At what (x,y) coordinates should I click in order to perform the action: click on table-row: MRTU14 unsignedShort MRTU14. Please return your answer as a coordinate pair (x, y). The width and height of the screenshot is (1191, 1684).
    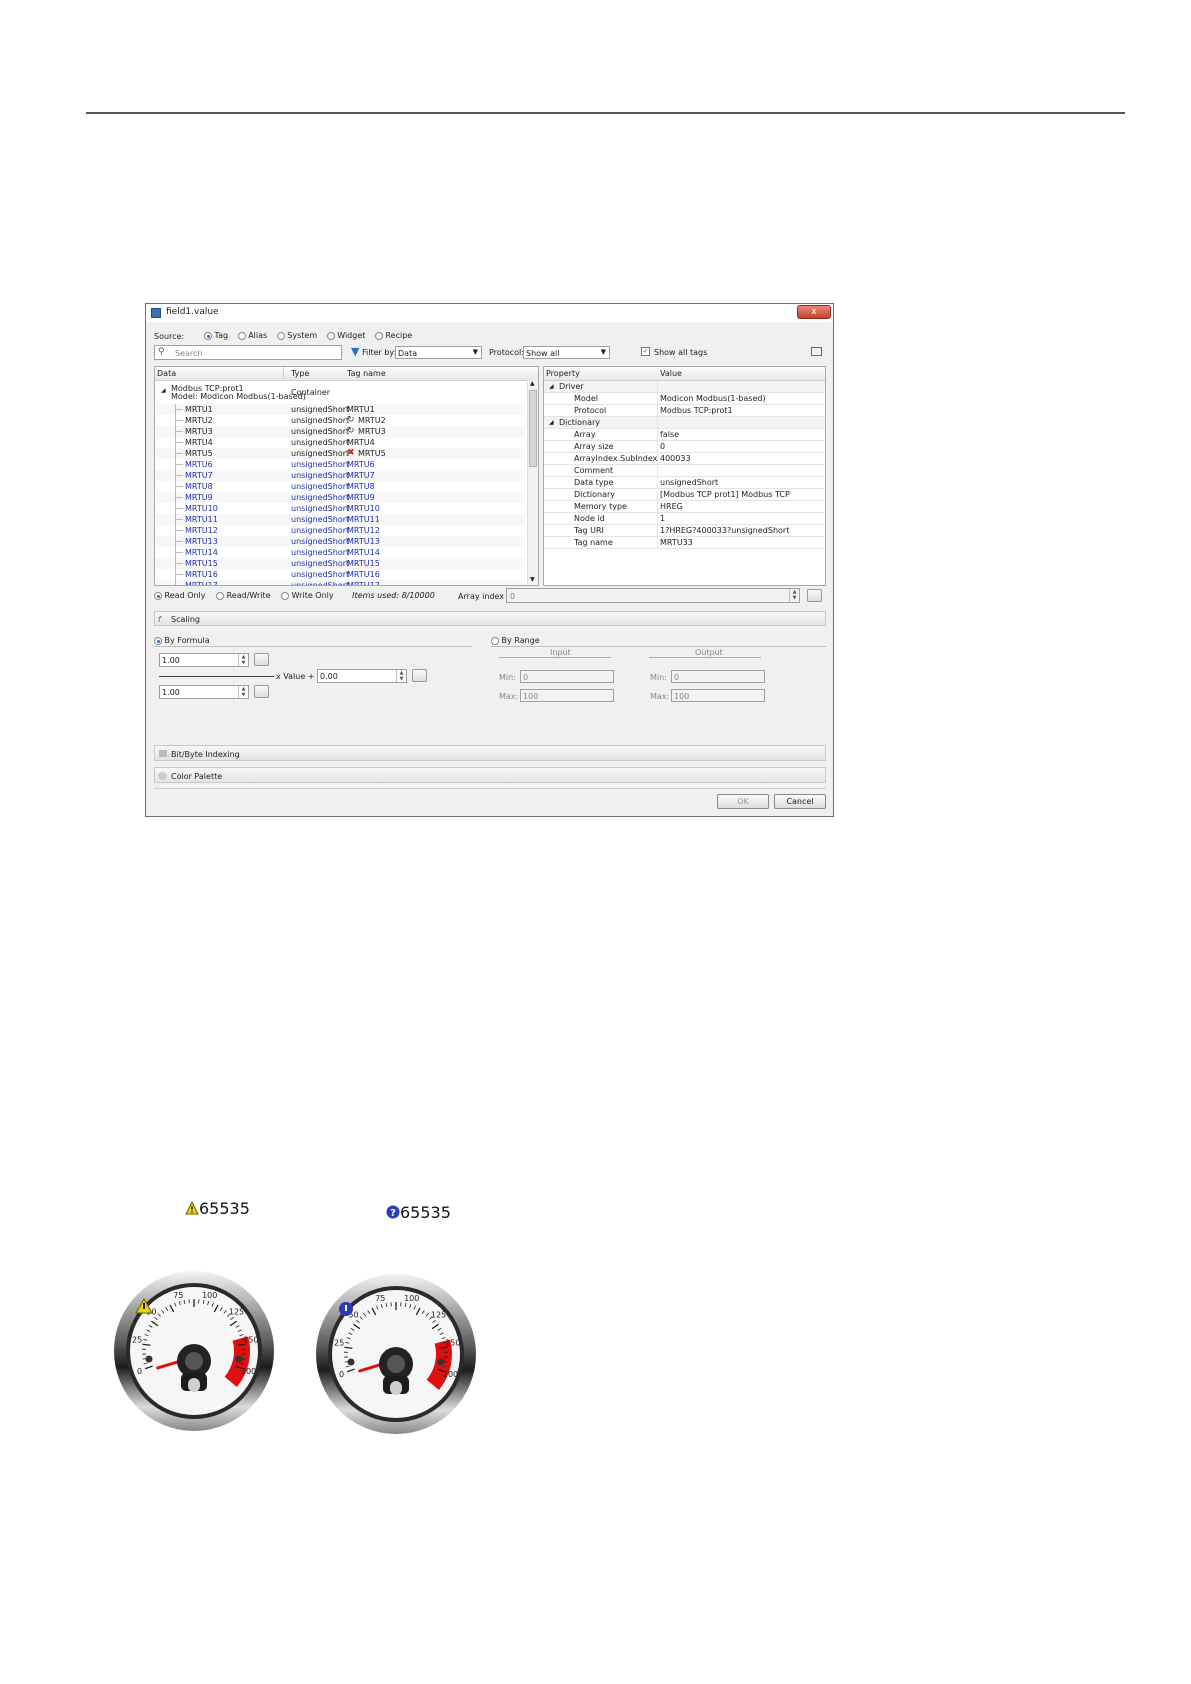
    Looking at the image, I should click on (340, 552).